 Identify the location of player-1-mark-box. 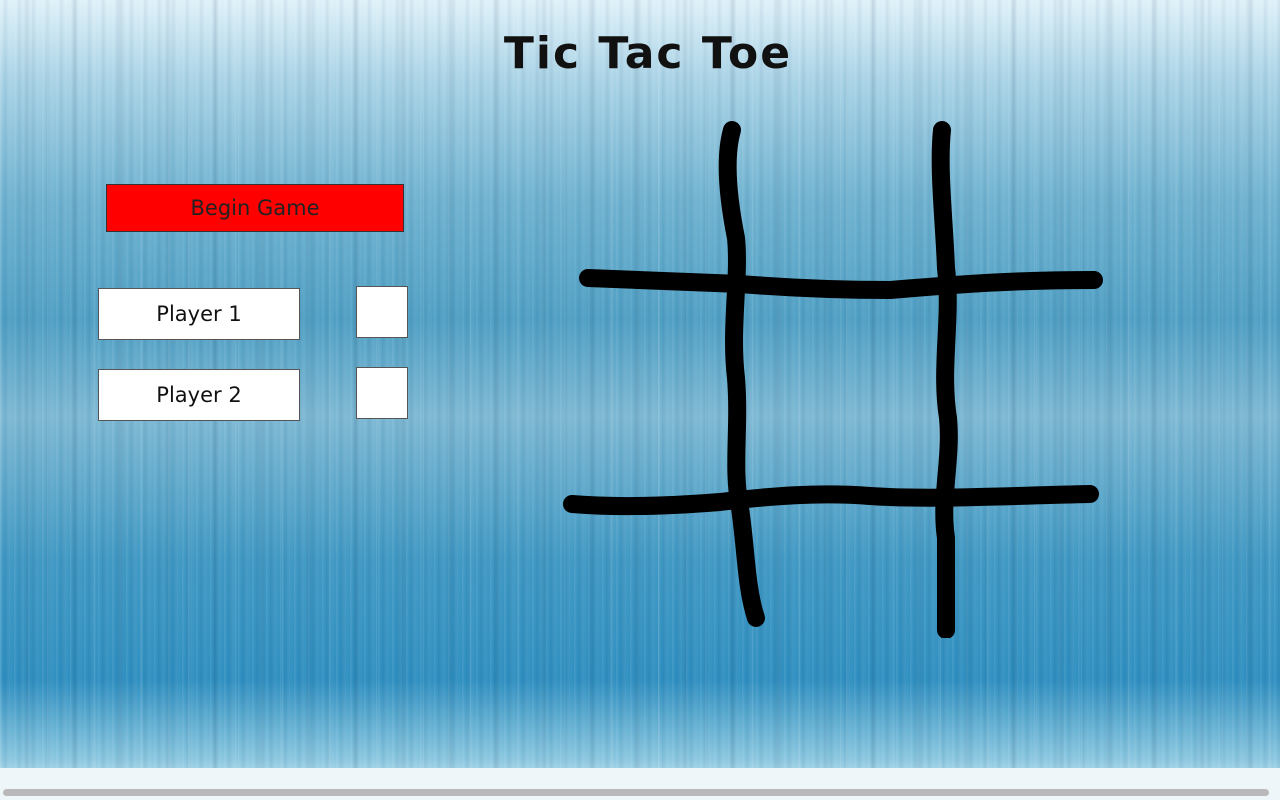
(382, 312).